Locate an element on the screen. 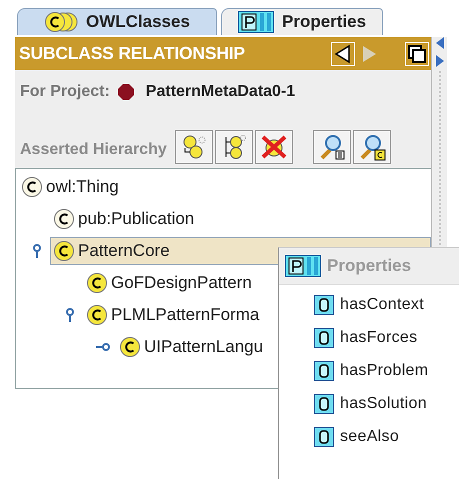 Image resolution: width=459 pixels, height=479 pixels. project-icon is located at coordinates (126, 92).